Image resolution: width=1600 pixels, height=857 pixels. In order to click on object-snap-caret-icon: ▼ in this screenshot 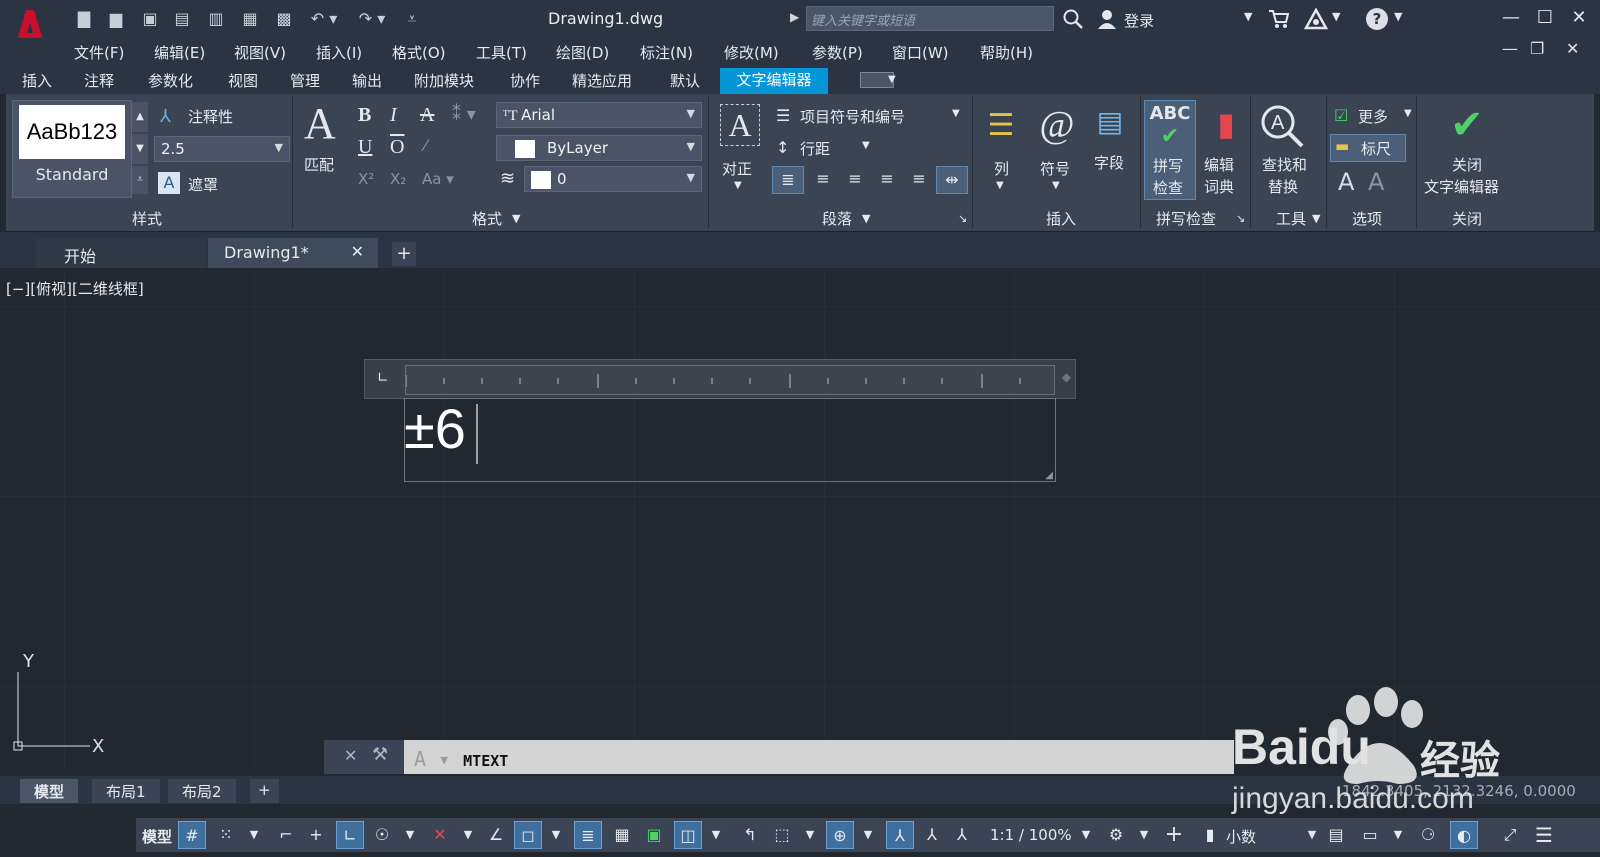, I will do `click(556, 835)`.